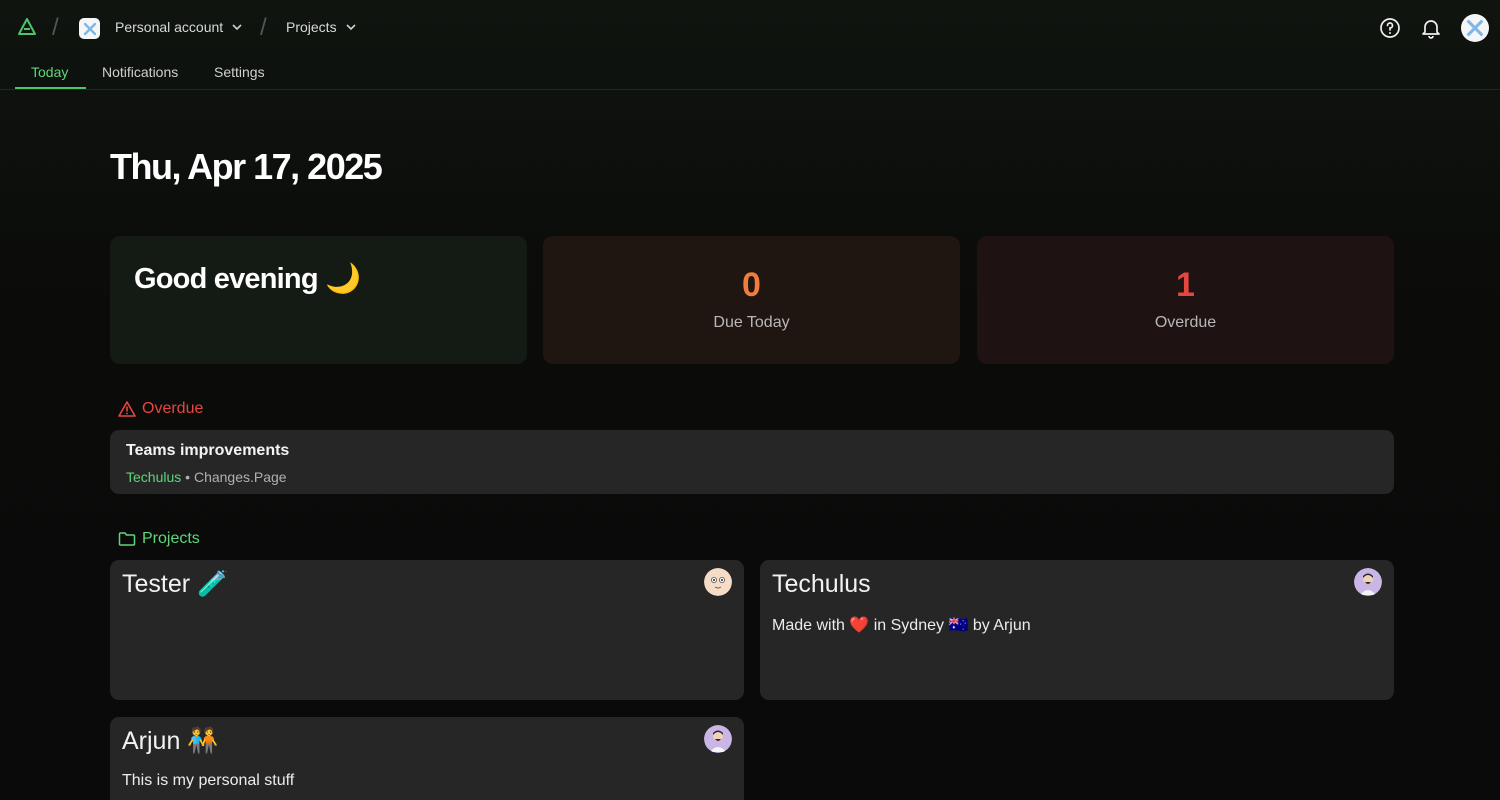 The image size is (1500, 800). I want to click on due-today-label: Due Today, so click(751, 322).